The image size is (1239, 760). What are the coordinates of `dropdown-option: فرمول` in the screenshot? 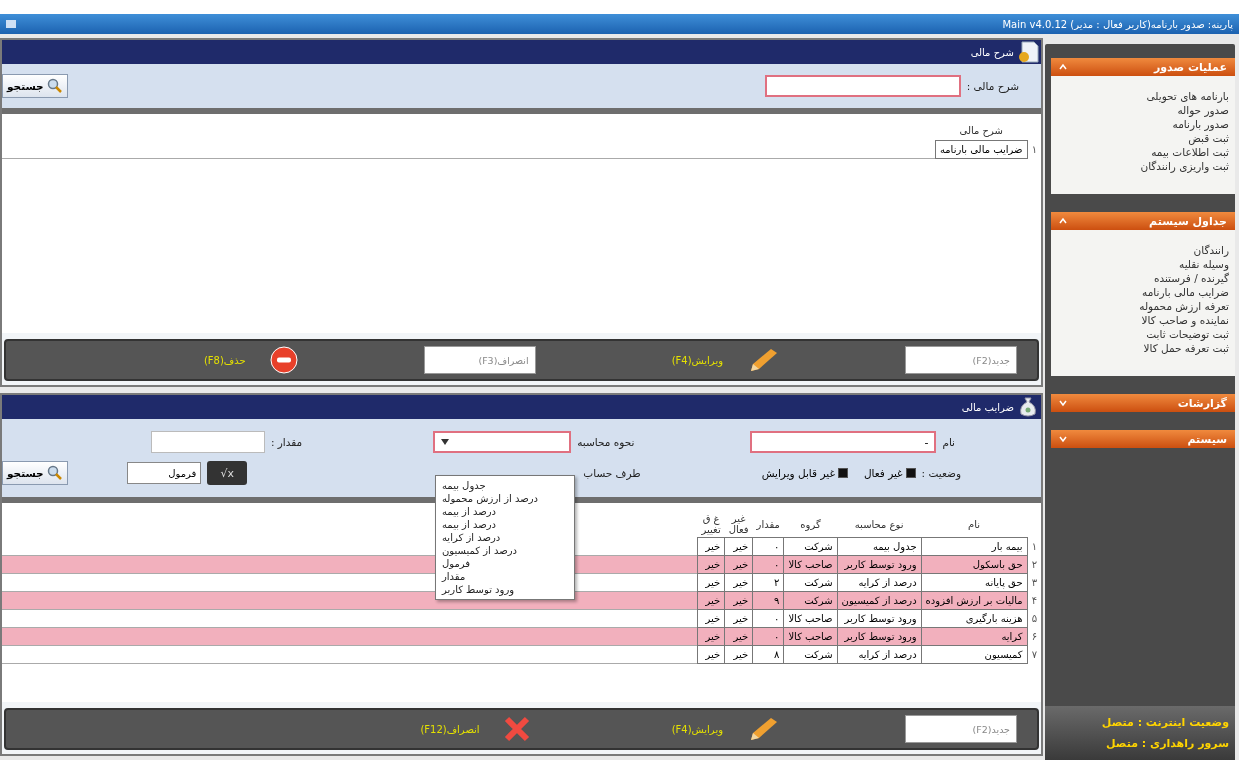 It's located at (456, 563).